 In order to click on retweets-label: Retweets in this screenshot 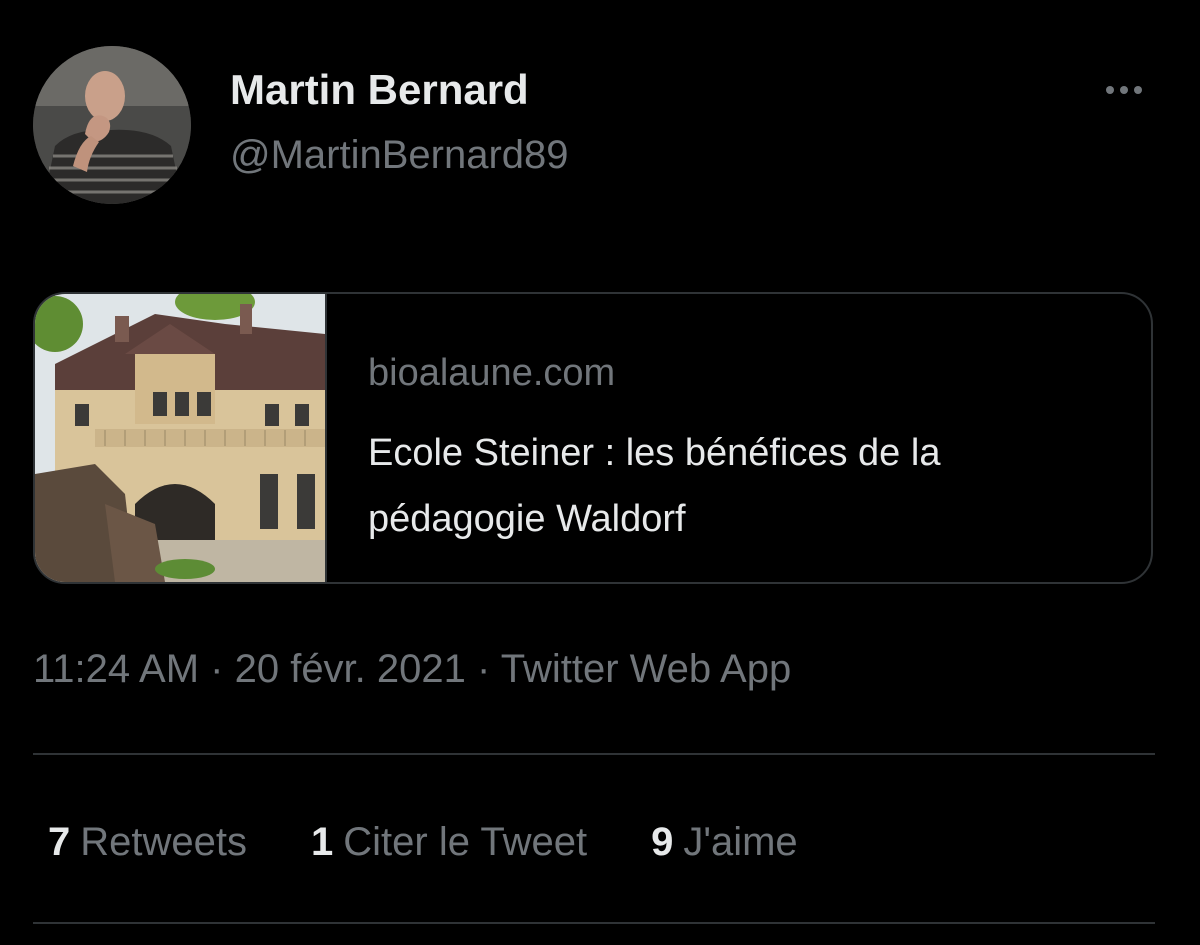, I will do `click(163, 842)`.